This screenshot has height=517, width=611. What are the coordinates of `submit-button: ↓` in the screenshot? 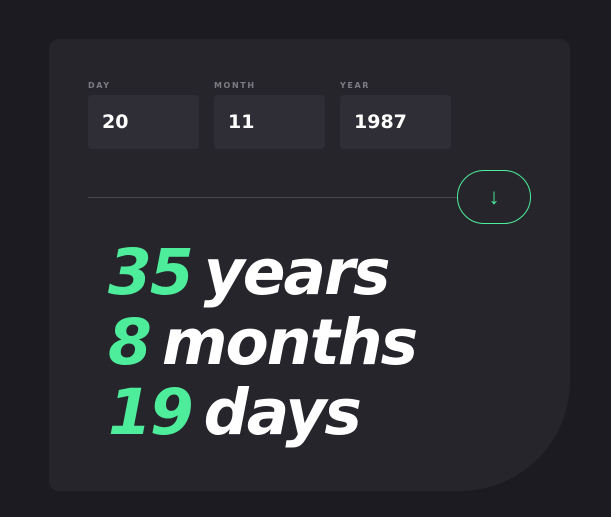 It's located at (494, 197).